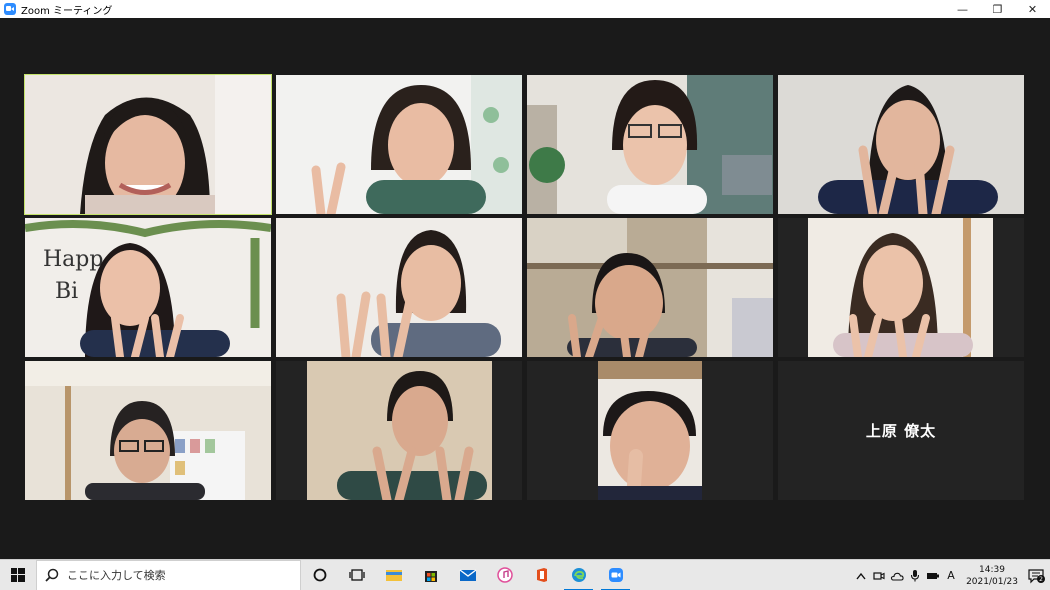 The image size is (1050, 590). Describe the element at coordinates (52, 575) in the screenshot. I see `search-icon` at that location.